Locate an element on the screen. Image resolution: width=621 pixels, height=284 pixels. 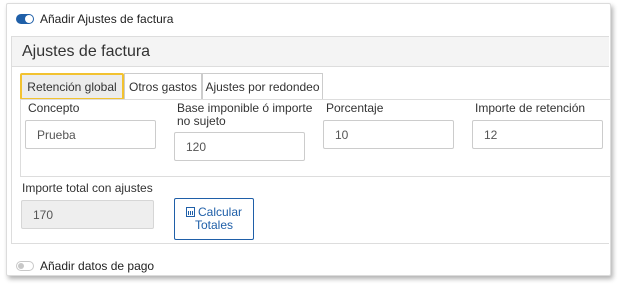
panel-header: Ajustes de factura is located at coordinates (310, 52).